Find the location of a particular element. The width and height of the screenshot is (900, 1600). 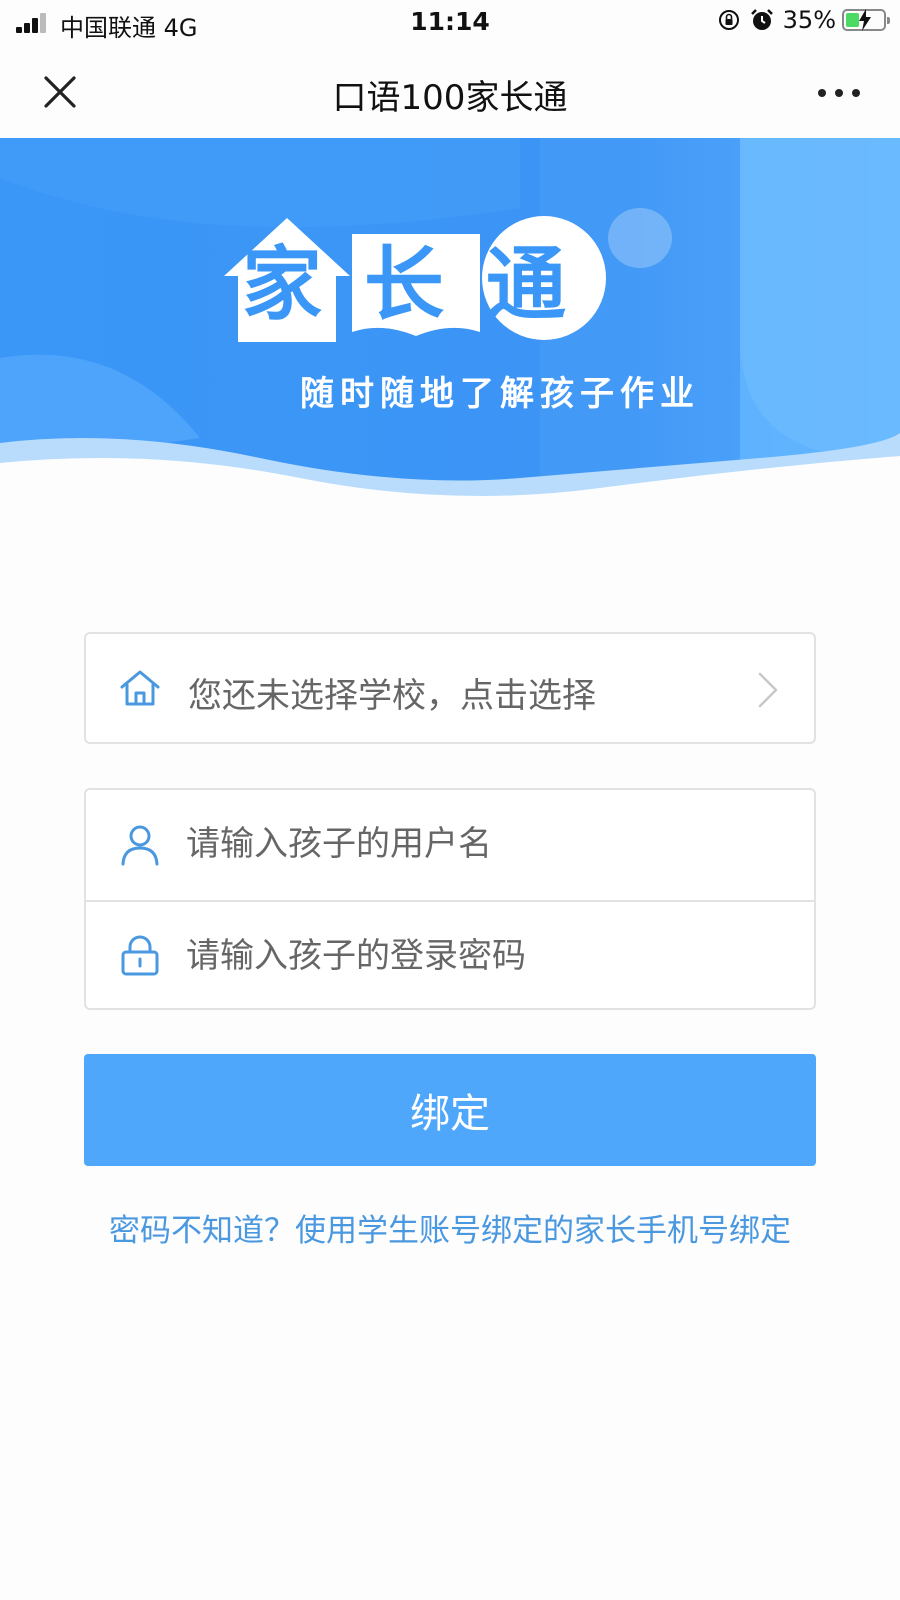

battery-charging-icon is located at coordinates (866, 20).